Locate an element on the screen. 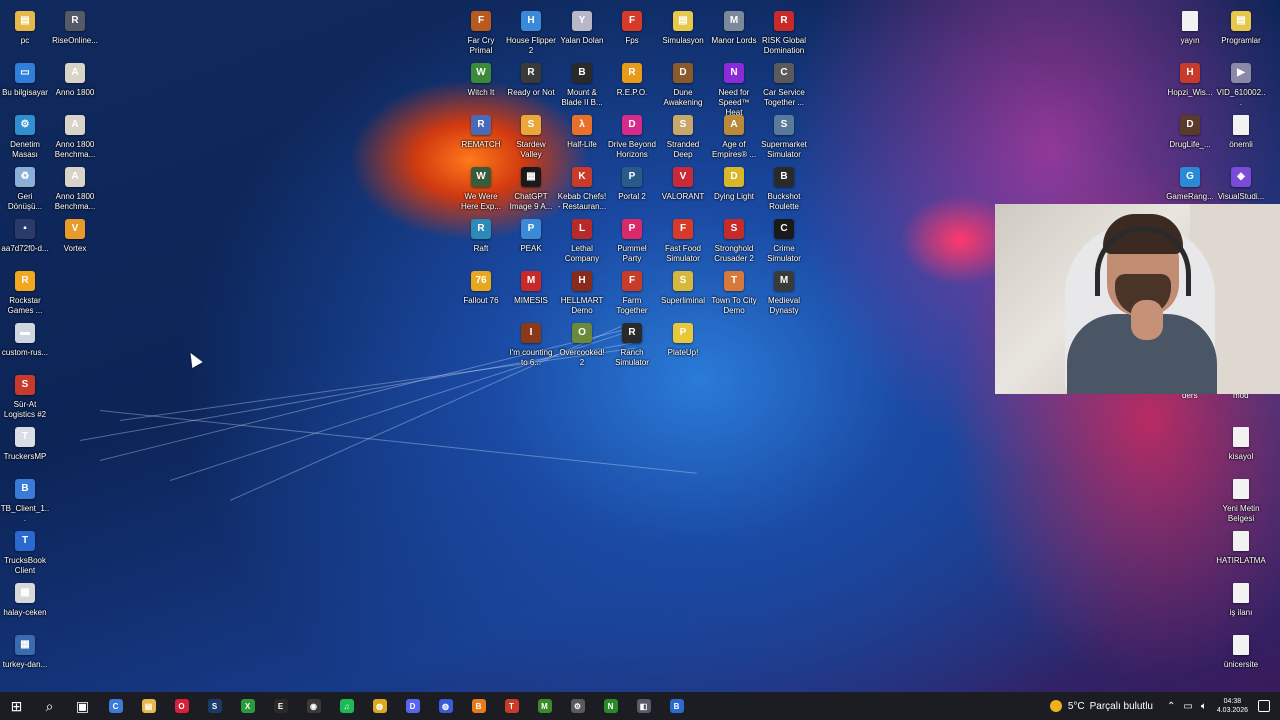  desktop-icon: yayın is located at coordinates (1190, 27).